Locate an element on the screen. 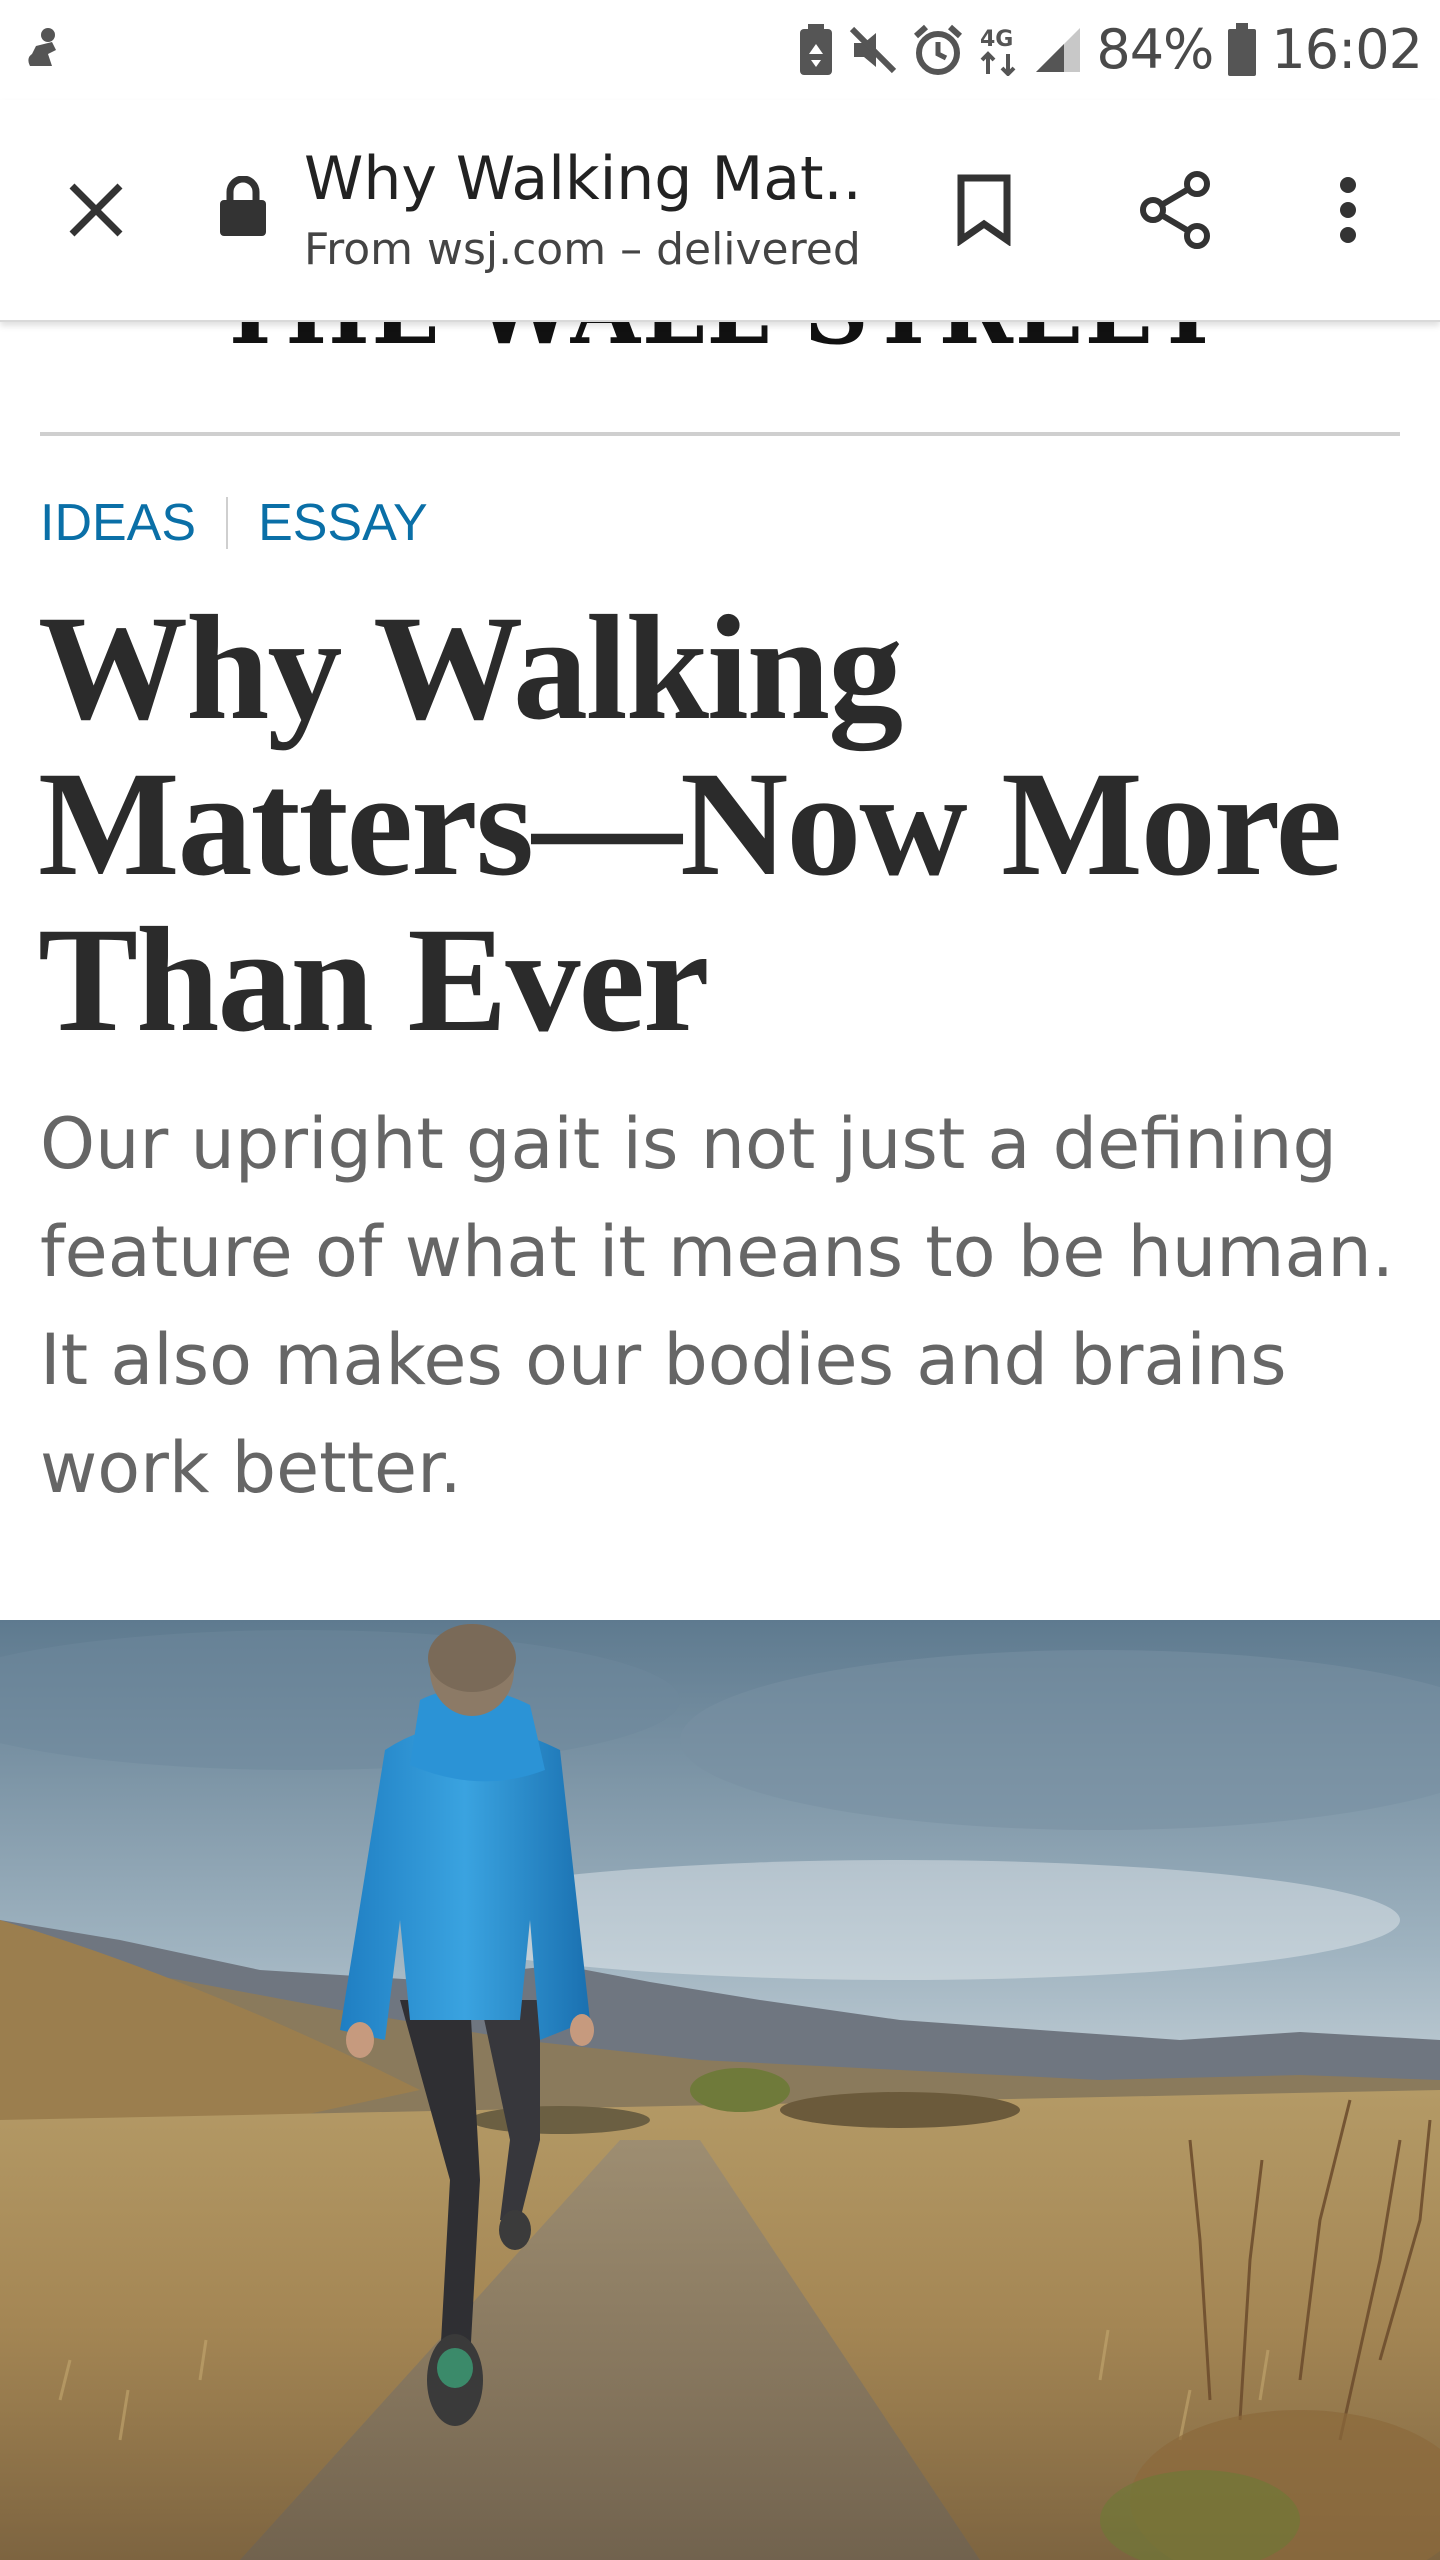 Image resolution: width=1440 pixels, height=2560 pixels. mute-icon is located at coordinates (873, 50).